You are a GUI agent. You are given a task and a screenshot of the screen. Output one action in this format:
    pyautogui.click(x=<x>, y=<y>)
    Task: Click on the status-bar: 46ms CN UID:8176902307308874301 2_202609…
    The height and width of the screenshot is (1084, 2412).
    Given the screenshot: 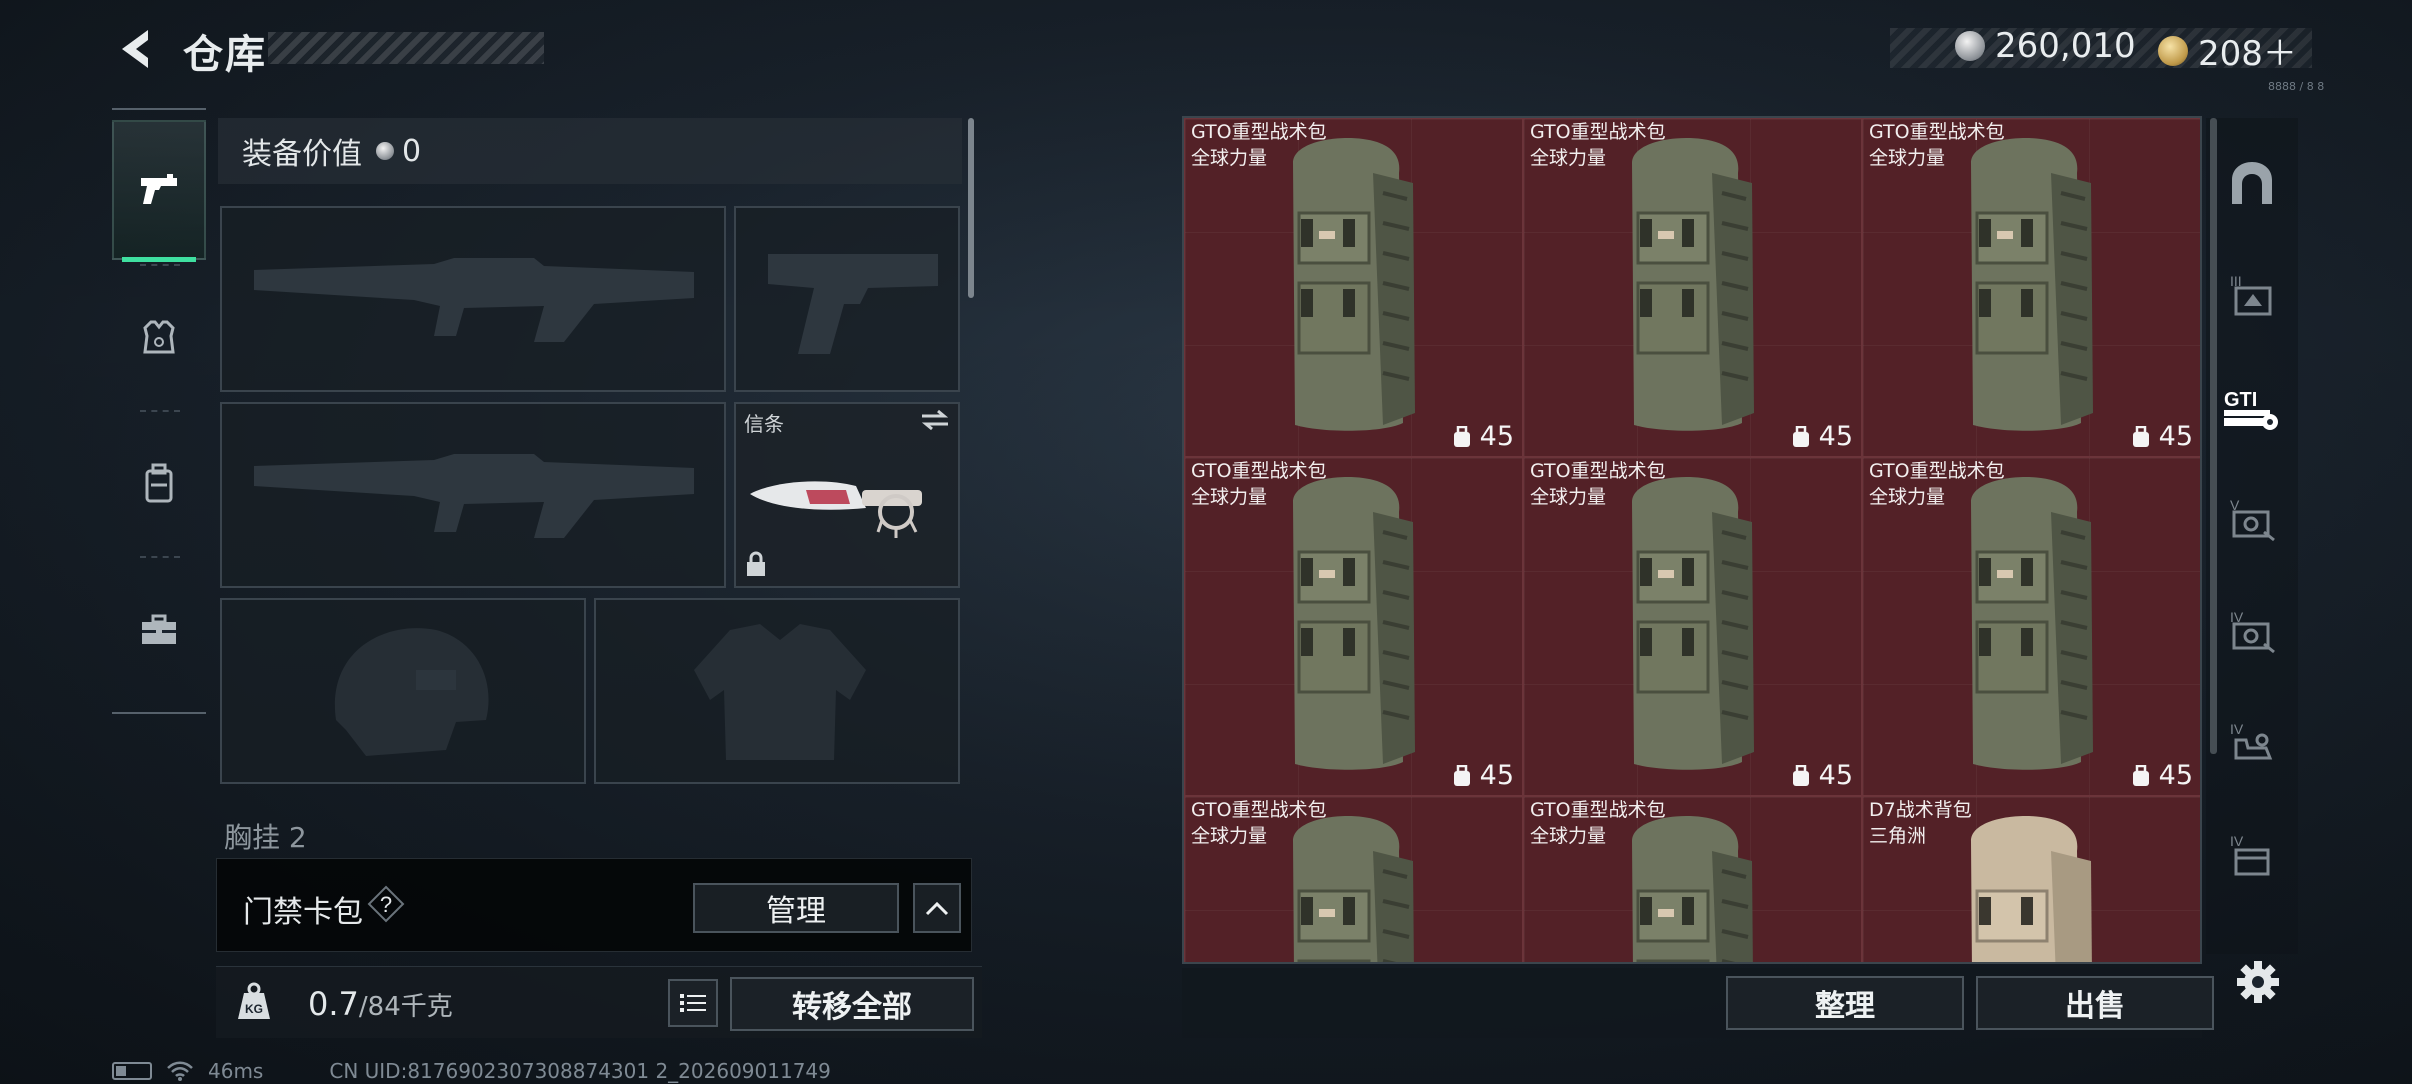 What is the action you would take?
    pyautogui.click(x=471, y=1071)
    